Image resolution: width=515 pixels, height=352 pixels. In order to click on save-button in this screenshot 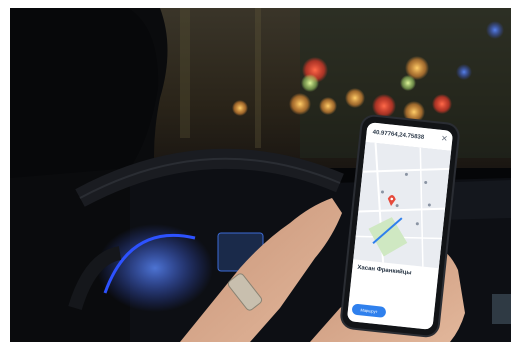, I will do `click(389, 312)`.